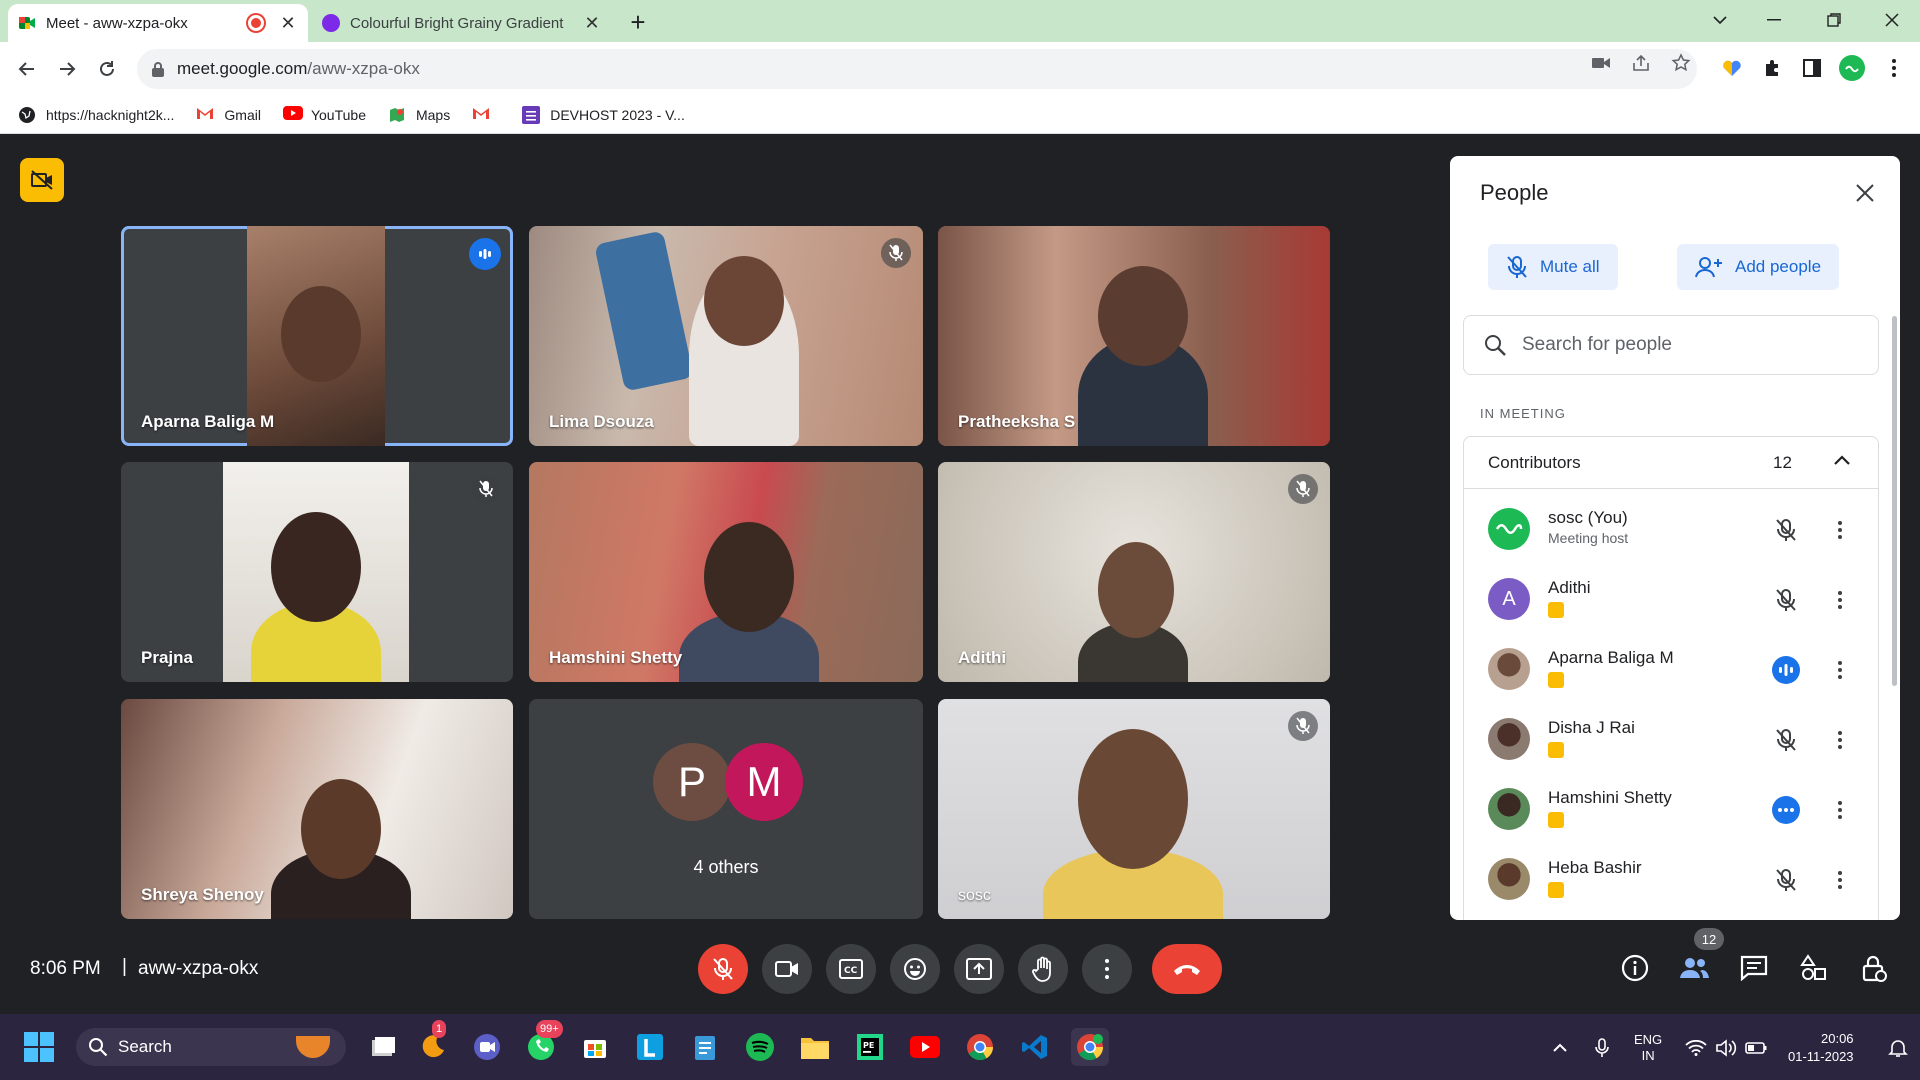 This screenshot has height=1080, width=1920. What do you see at coordinates (1892, 20) in the screenshot?
I see `close-window-icon` at bounding box center [1892, 20].